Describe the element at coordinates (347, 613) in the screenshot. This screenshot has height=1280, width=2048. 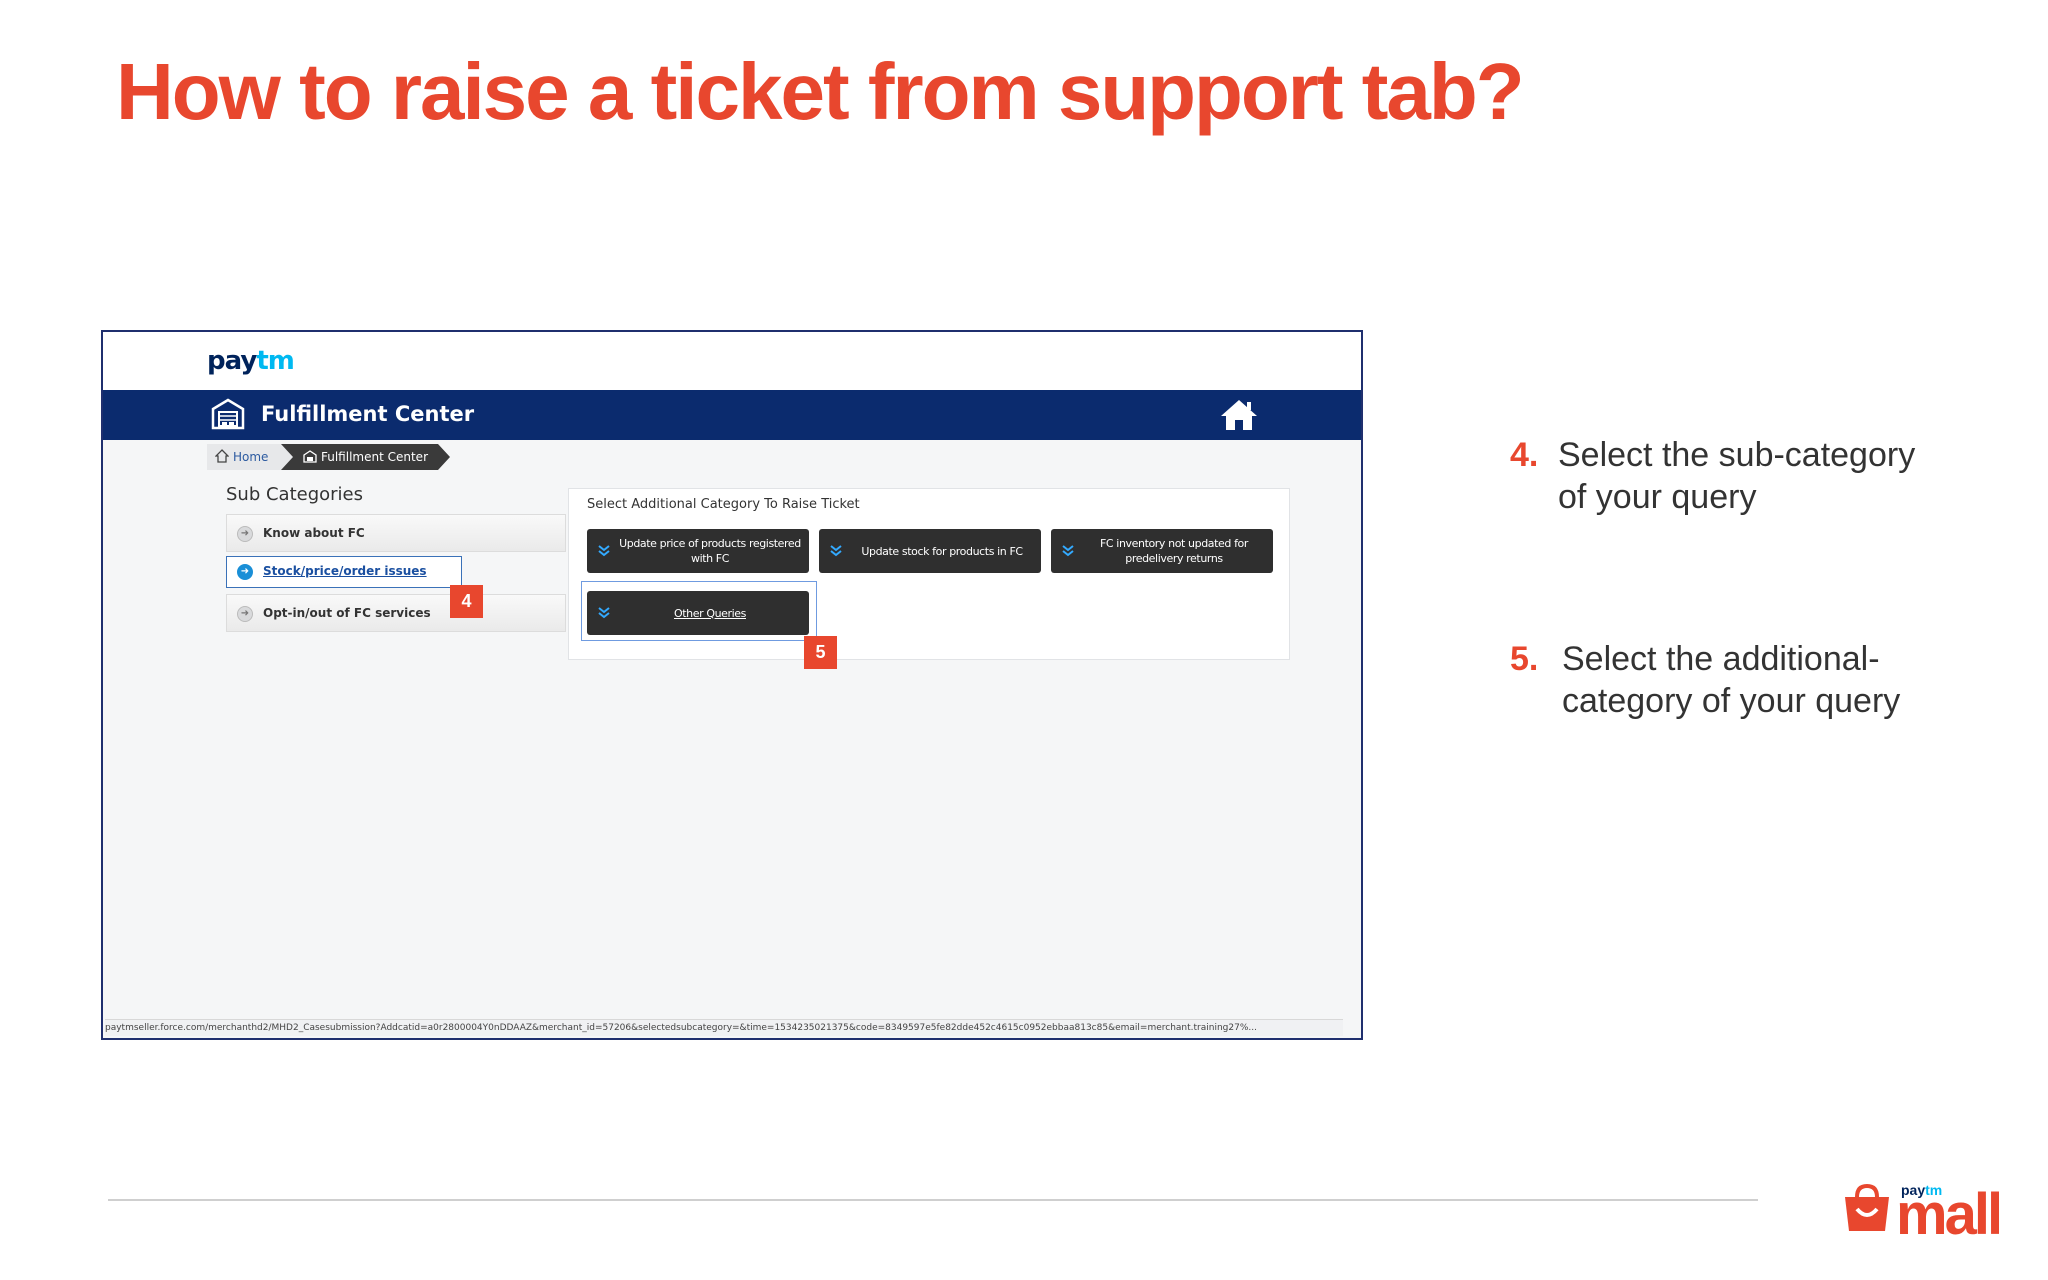
I see `sub-category-label: Opt-in/out of FC services` at that location.